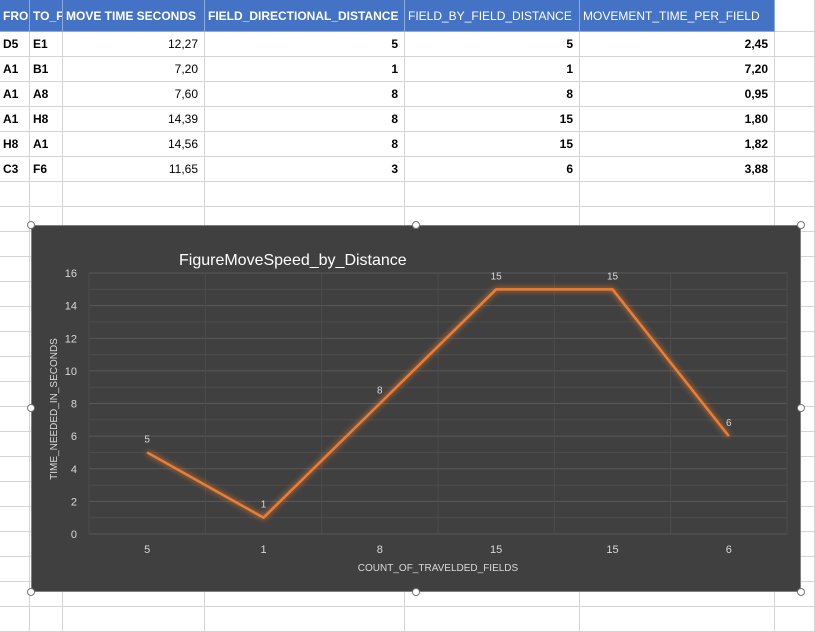  What do you see at coordinates (46, 94) in the screenshot?
I see `to-cell: A8` at bounding box center [46, 94].